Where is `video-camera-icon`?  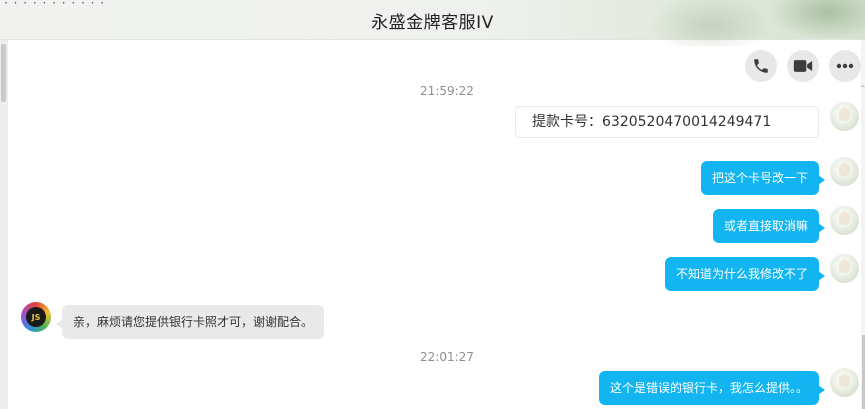
video-camera-icon is located at coordinates (803, 66).